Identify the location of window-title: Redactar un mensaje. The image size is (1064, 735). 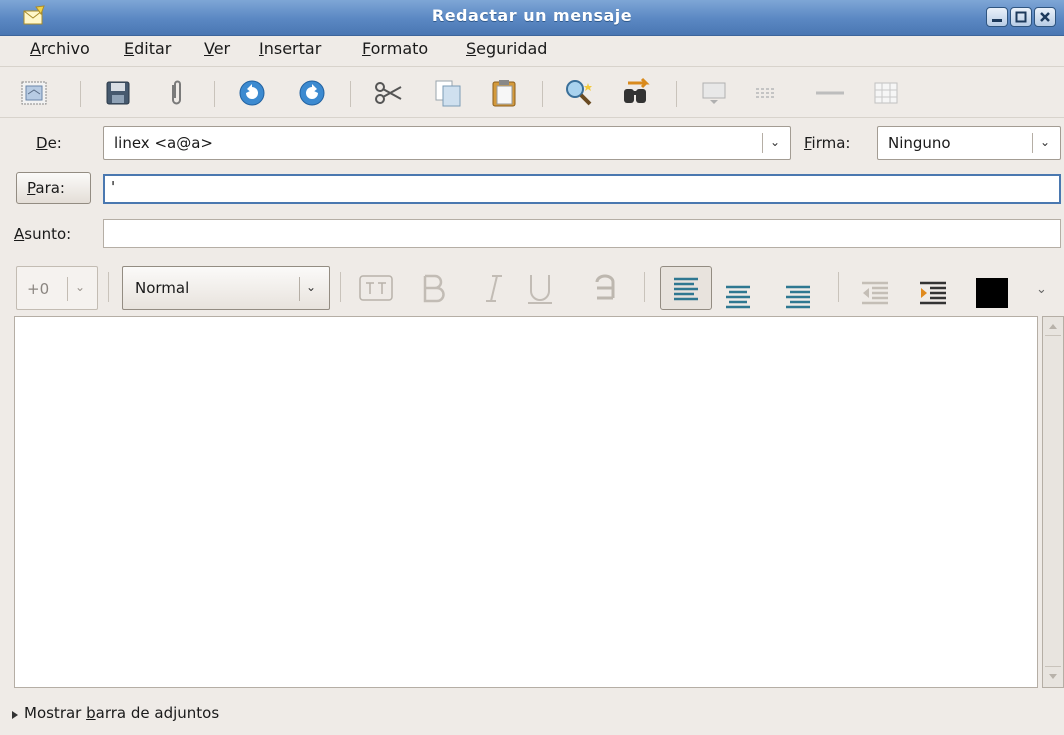
(532, 15).